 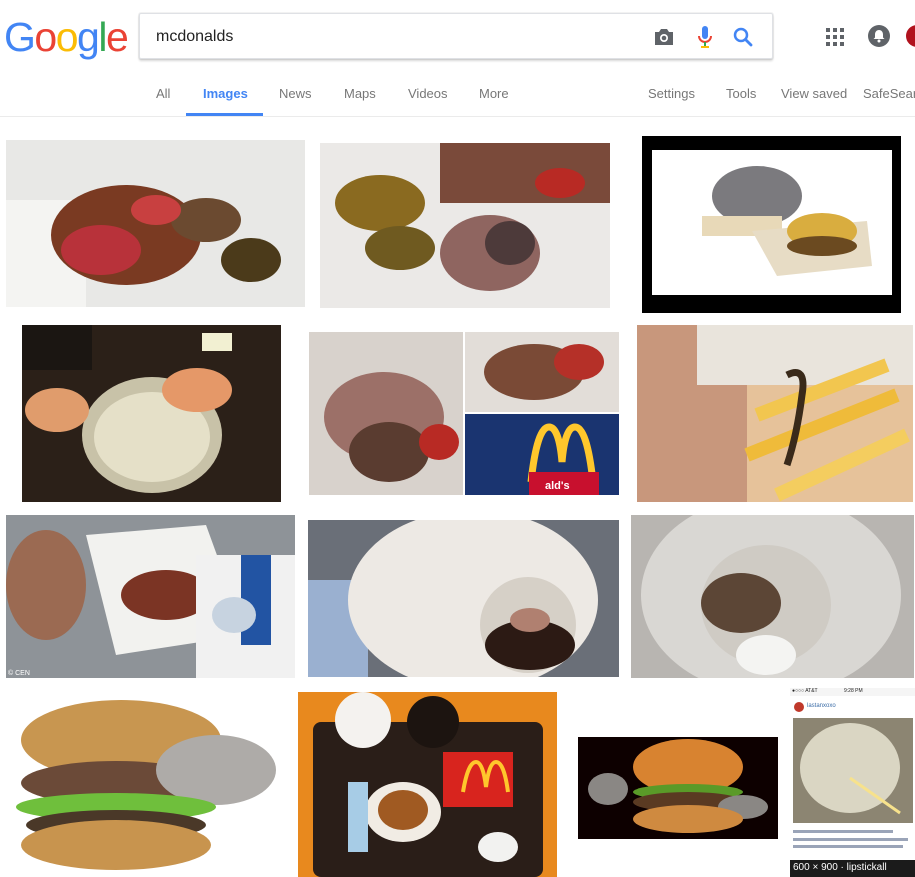 I want to click on status-bar-time: 9:28 PM, so click(x=853, y=691).